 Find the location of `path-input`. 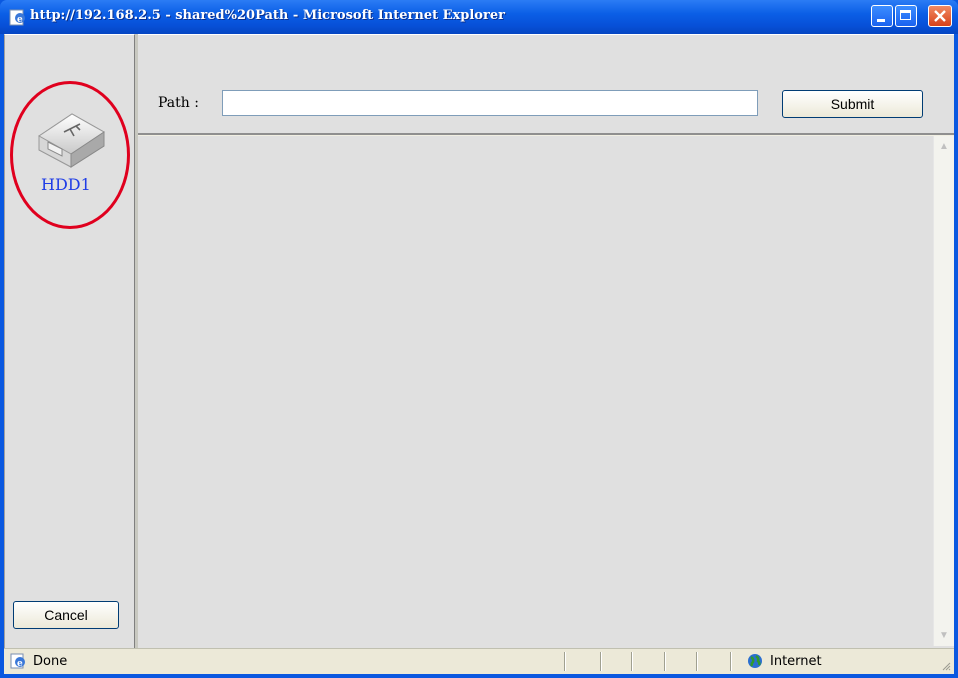

path-input is located at coordinates (490, 103).